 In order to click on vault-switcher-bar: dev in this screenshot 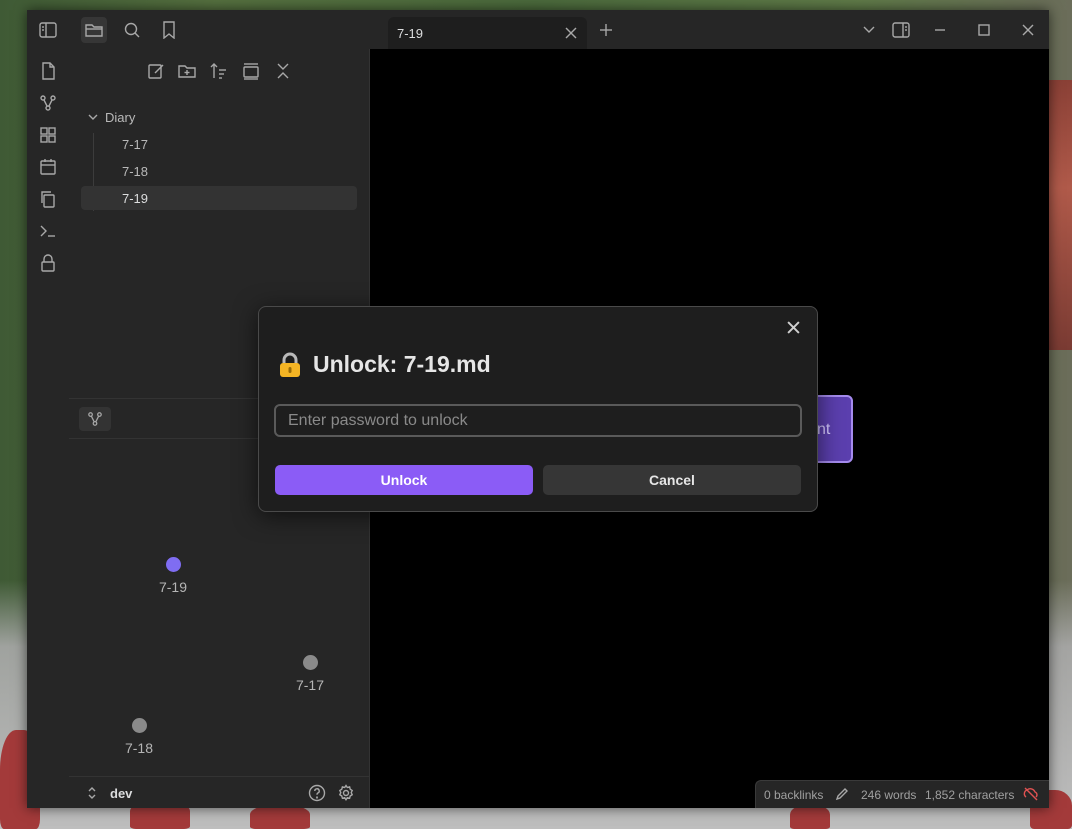, I will do `click(219, 792)`.